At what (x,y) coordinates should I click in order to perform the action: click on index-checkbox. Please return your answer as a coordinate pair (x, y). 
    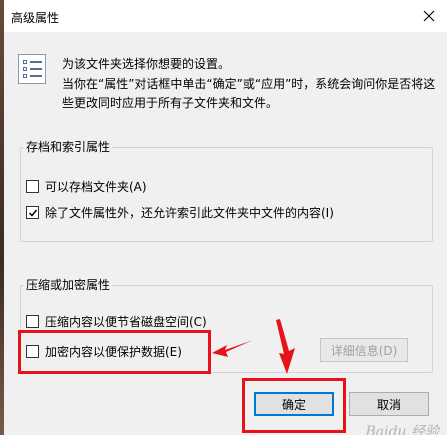
    Looking at the image, I should click on (32, 212).